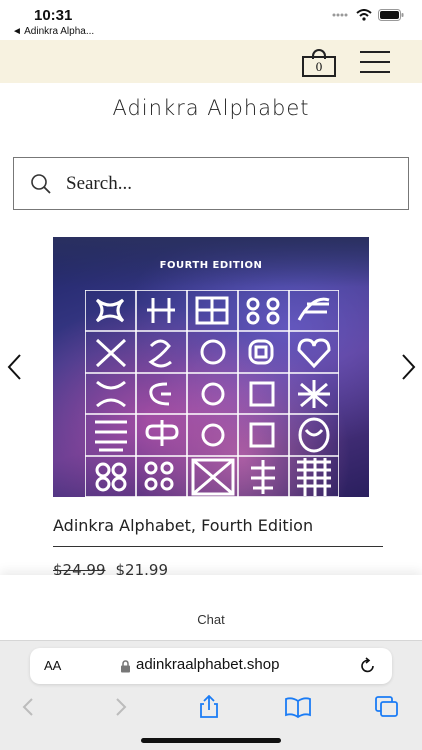 This screenshot has height=750, width=422. What do you see at coordinates (207, 664) in the screenshot?
I see `url-text: adinkraalphabet.shop` at bounding box center [207, 664].